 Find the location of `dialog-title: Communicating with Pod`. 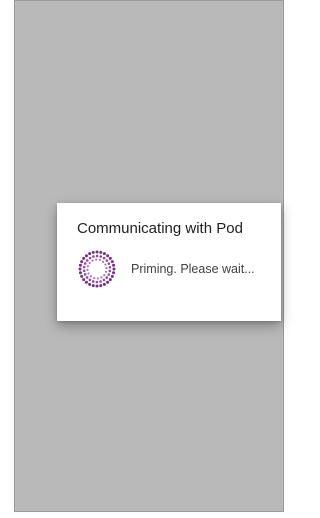

dialog-title: Communicating with Pod is located at coordinates (160, 228).